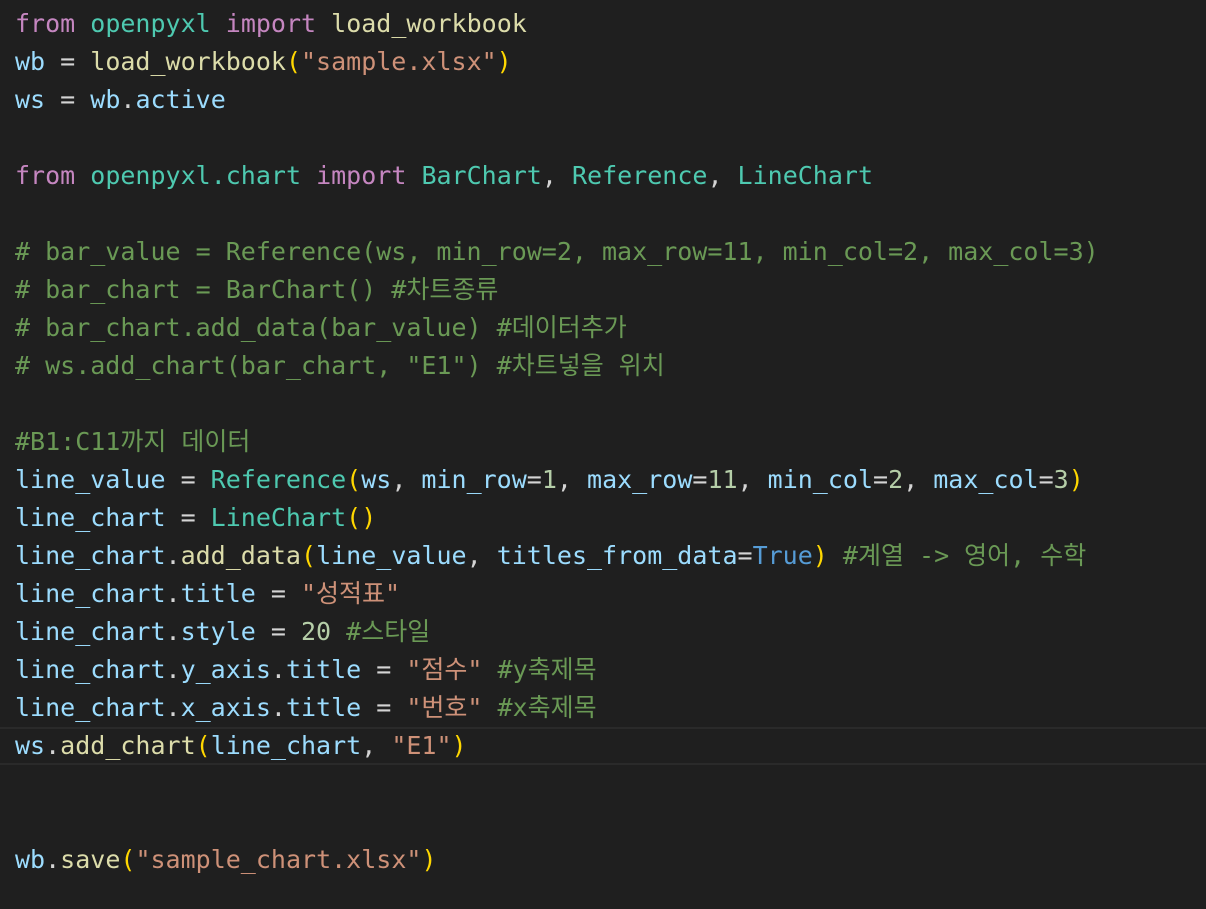  I want to click on code-token: Reference, so click(639, 175).